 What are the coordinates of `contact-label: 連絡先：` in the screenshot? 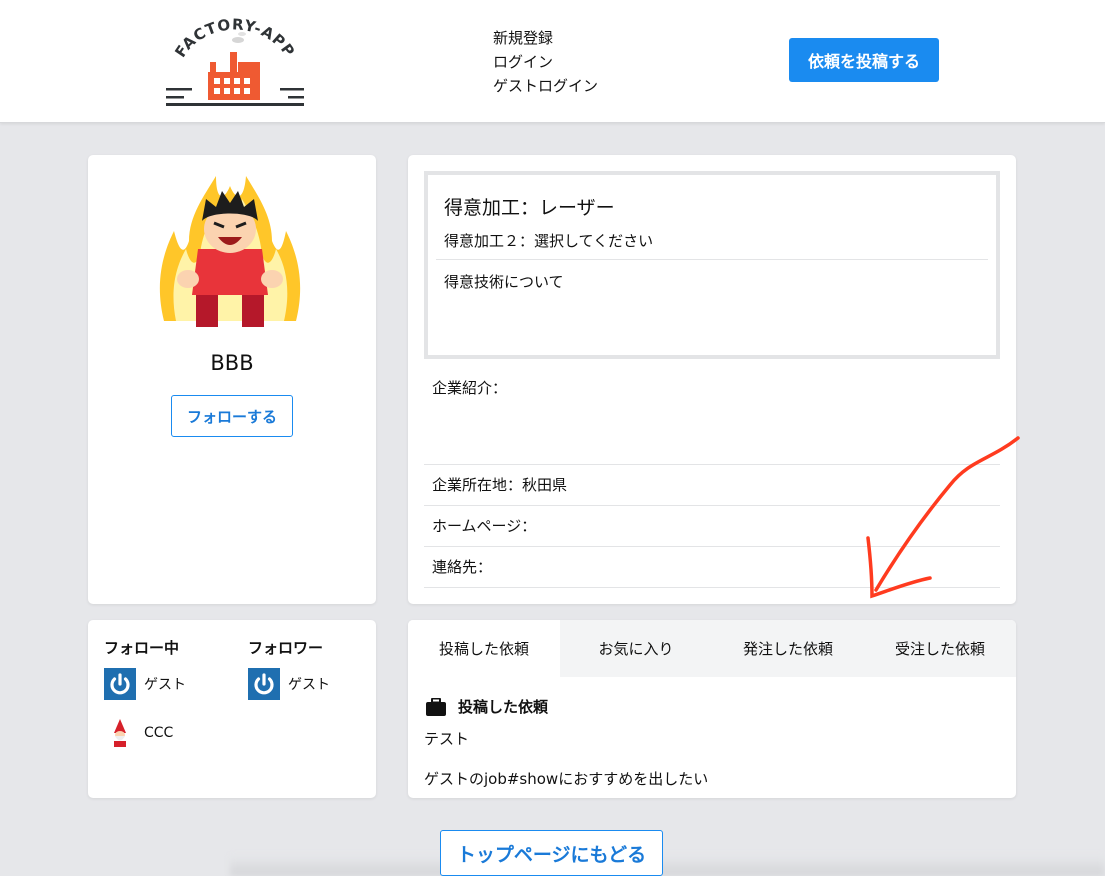 It's located at (462, 567).